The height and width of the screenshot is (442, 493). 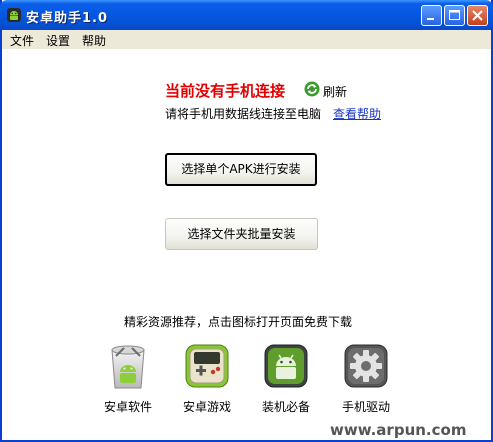 I want to click on minimize-button, so click(x=431, y=15).